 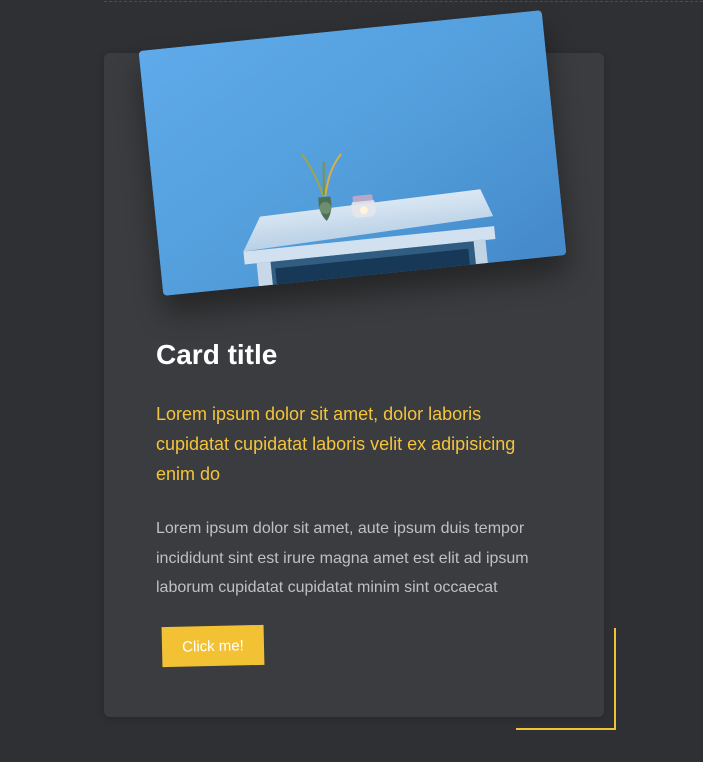 What do you see at coordinates (217, 354) in the screenshot?
I see `card-title: Card title` at bounding box center [217, 354].